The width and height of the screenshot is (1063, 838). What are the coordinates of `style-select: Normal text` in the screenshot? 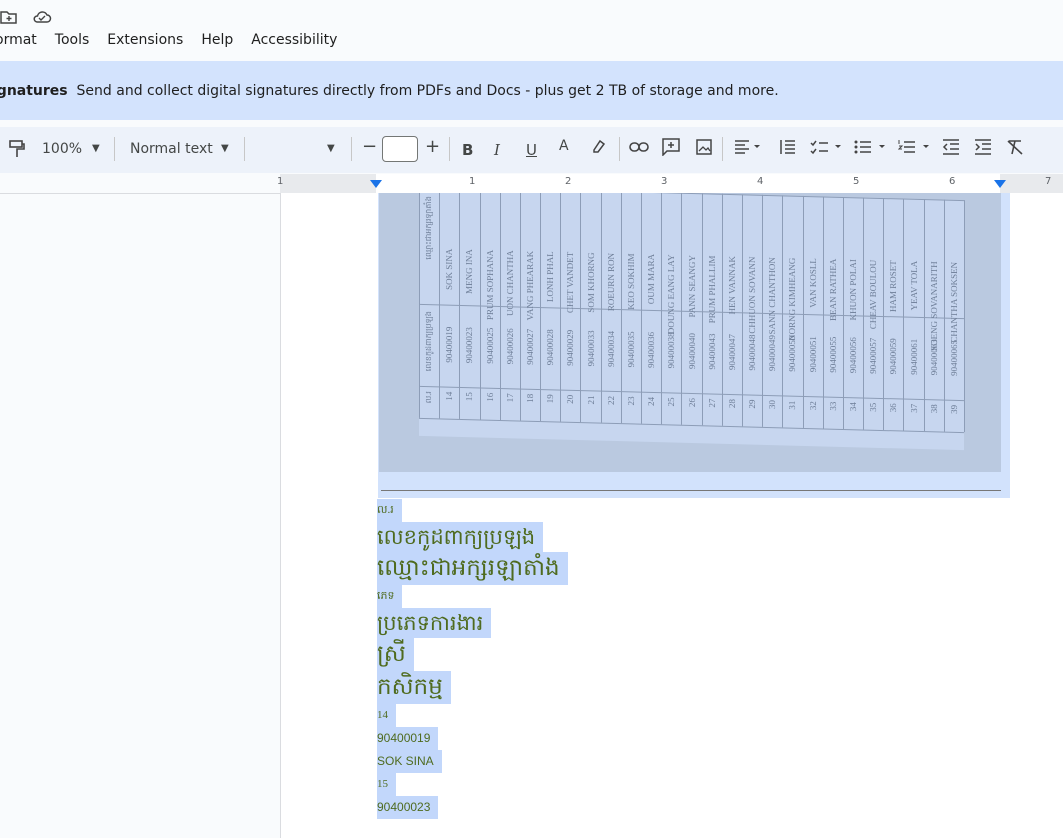 It's located at (171, 149).